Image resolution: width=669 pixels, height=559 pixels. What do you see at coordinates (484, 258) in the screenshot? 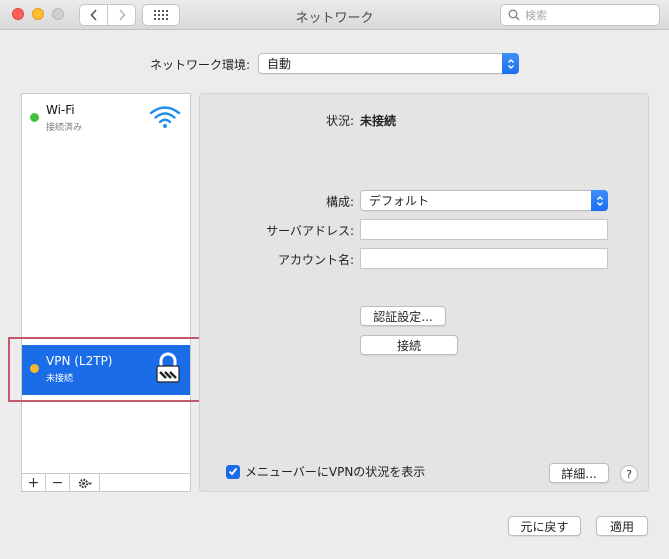
I see `account-name-field` at bounding box center [484, 258].